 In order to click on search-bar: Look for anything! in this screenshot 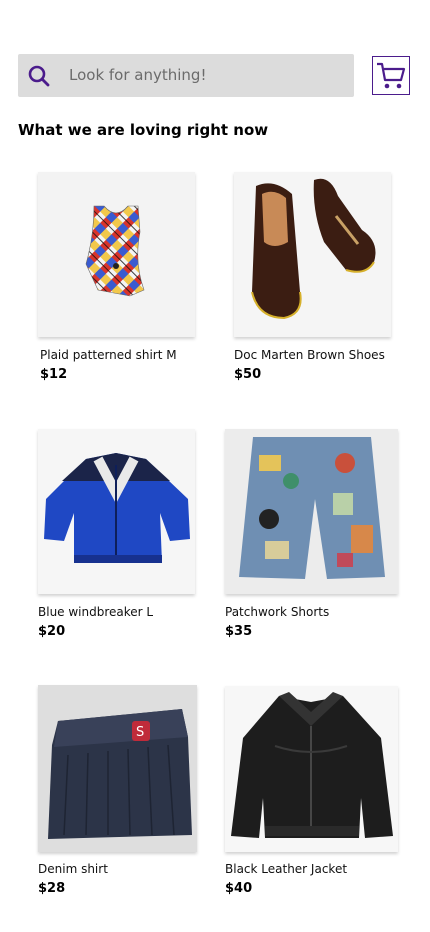, I will do `click(186, 75)`.